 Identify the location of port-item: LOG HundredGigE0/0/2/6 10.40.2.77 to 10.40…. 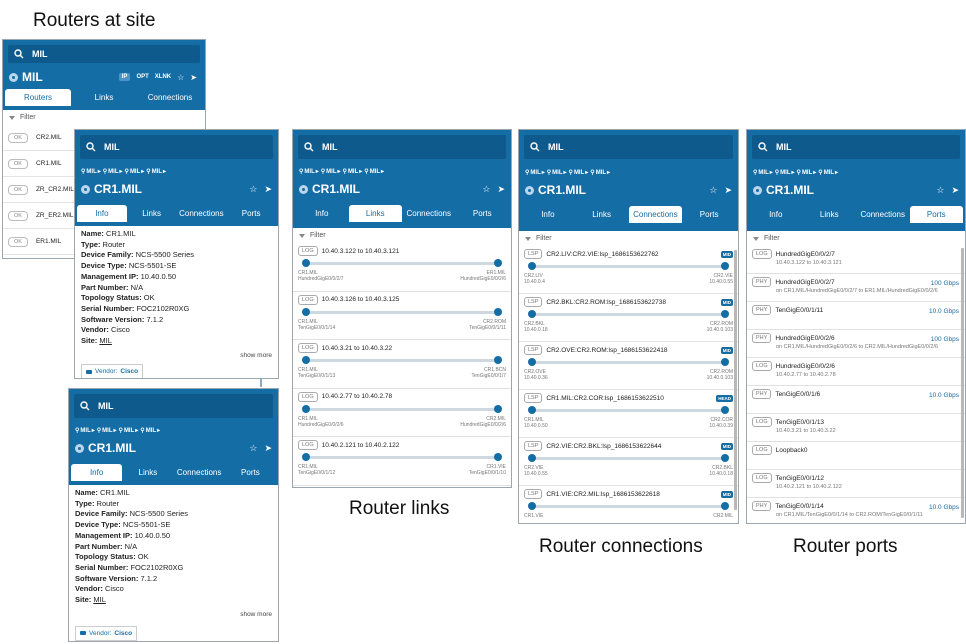
(856, 372).